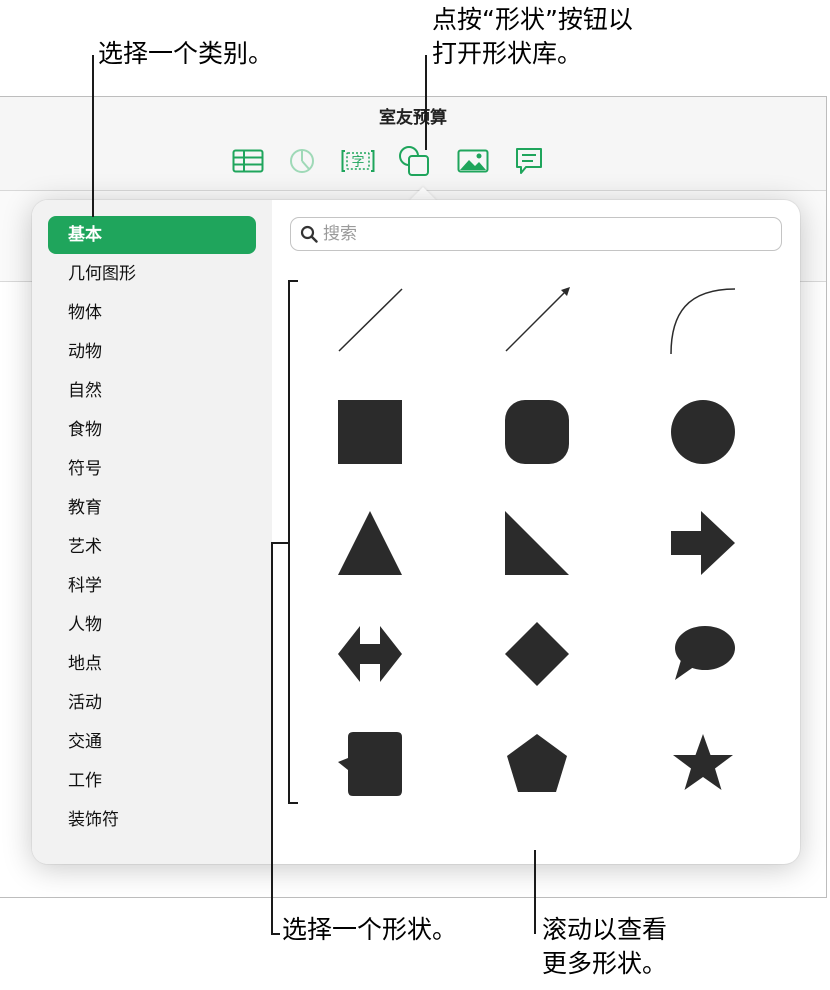  What do you see at coordinates (152, 586) in the screenshot?
I see `category-item: 科学` at bounding box center [152, 586].